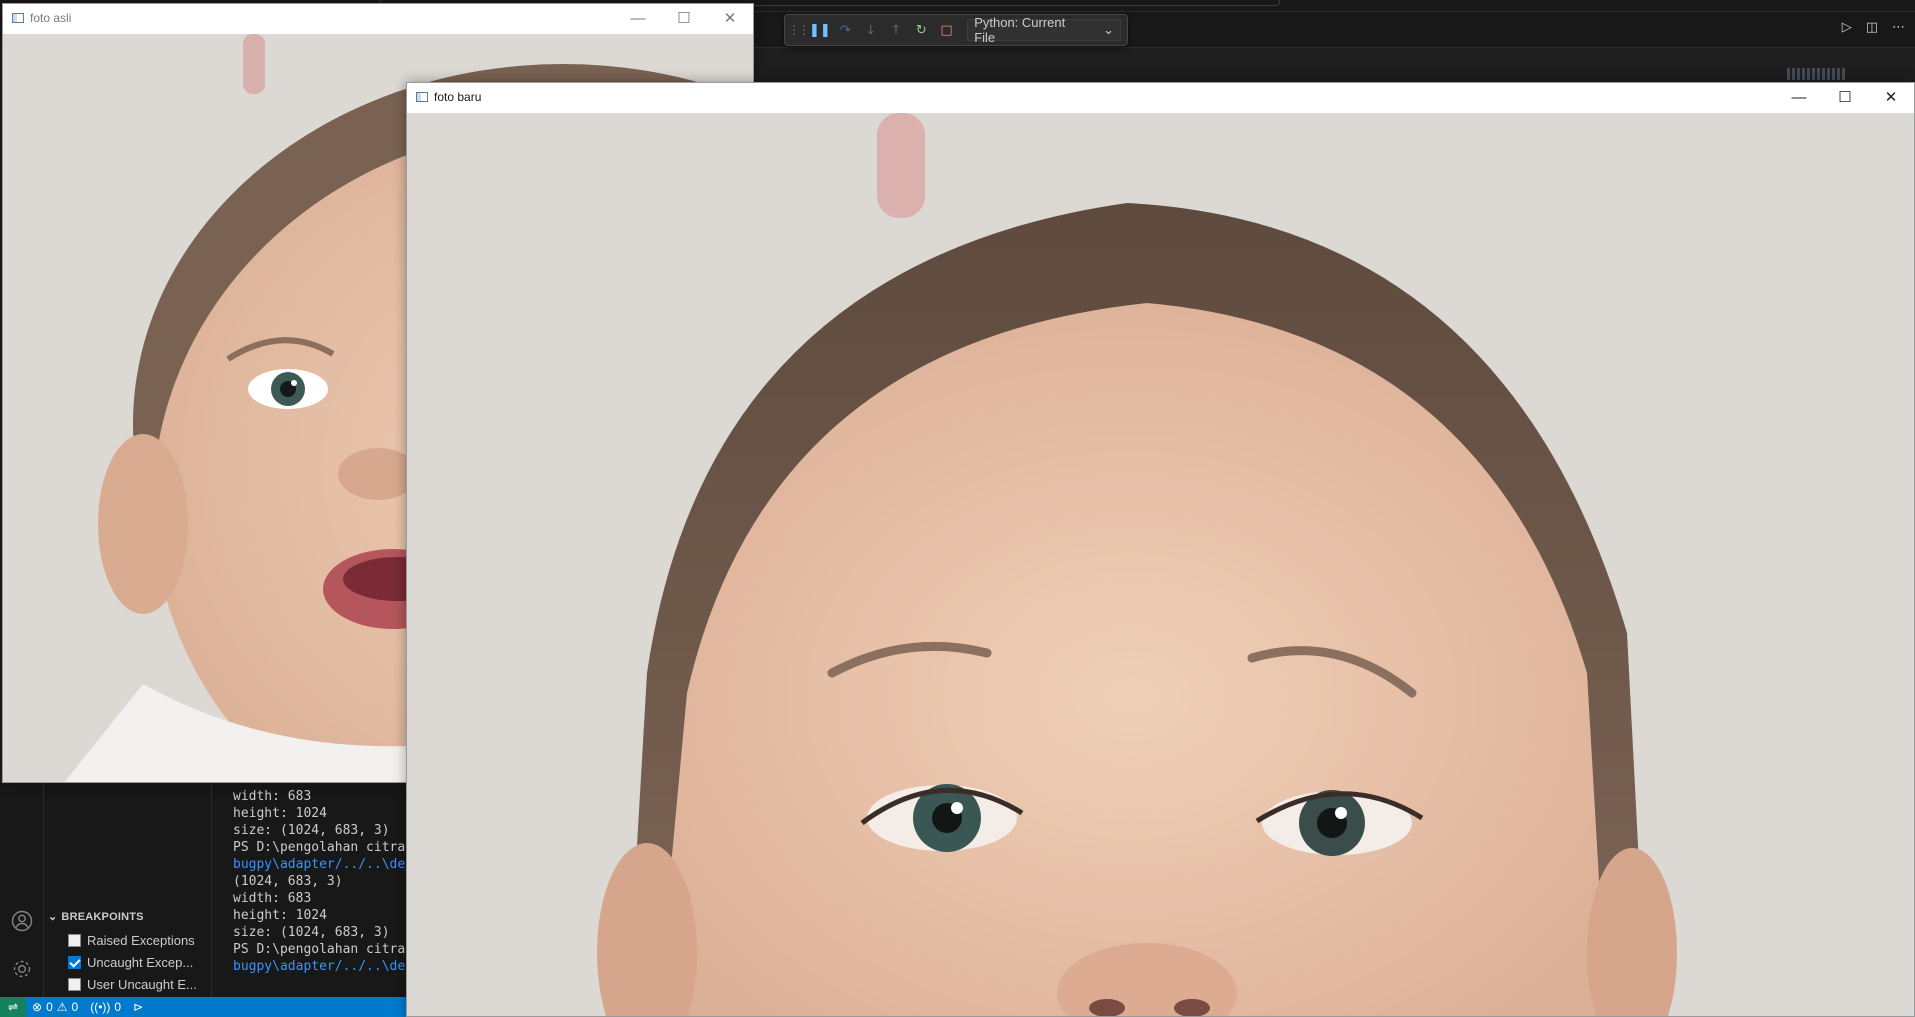  What do you see at coordinates (74, 962) in the screenshot?
I see `checkbox-uncaught-exceptions` at bounding box center [74, 962].